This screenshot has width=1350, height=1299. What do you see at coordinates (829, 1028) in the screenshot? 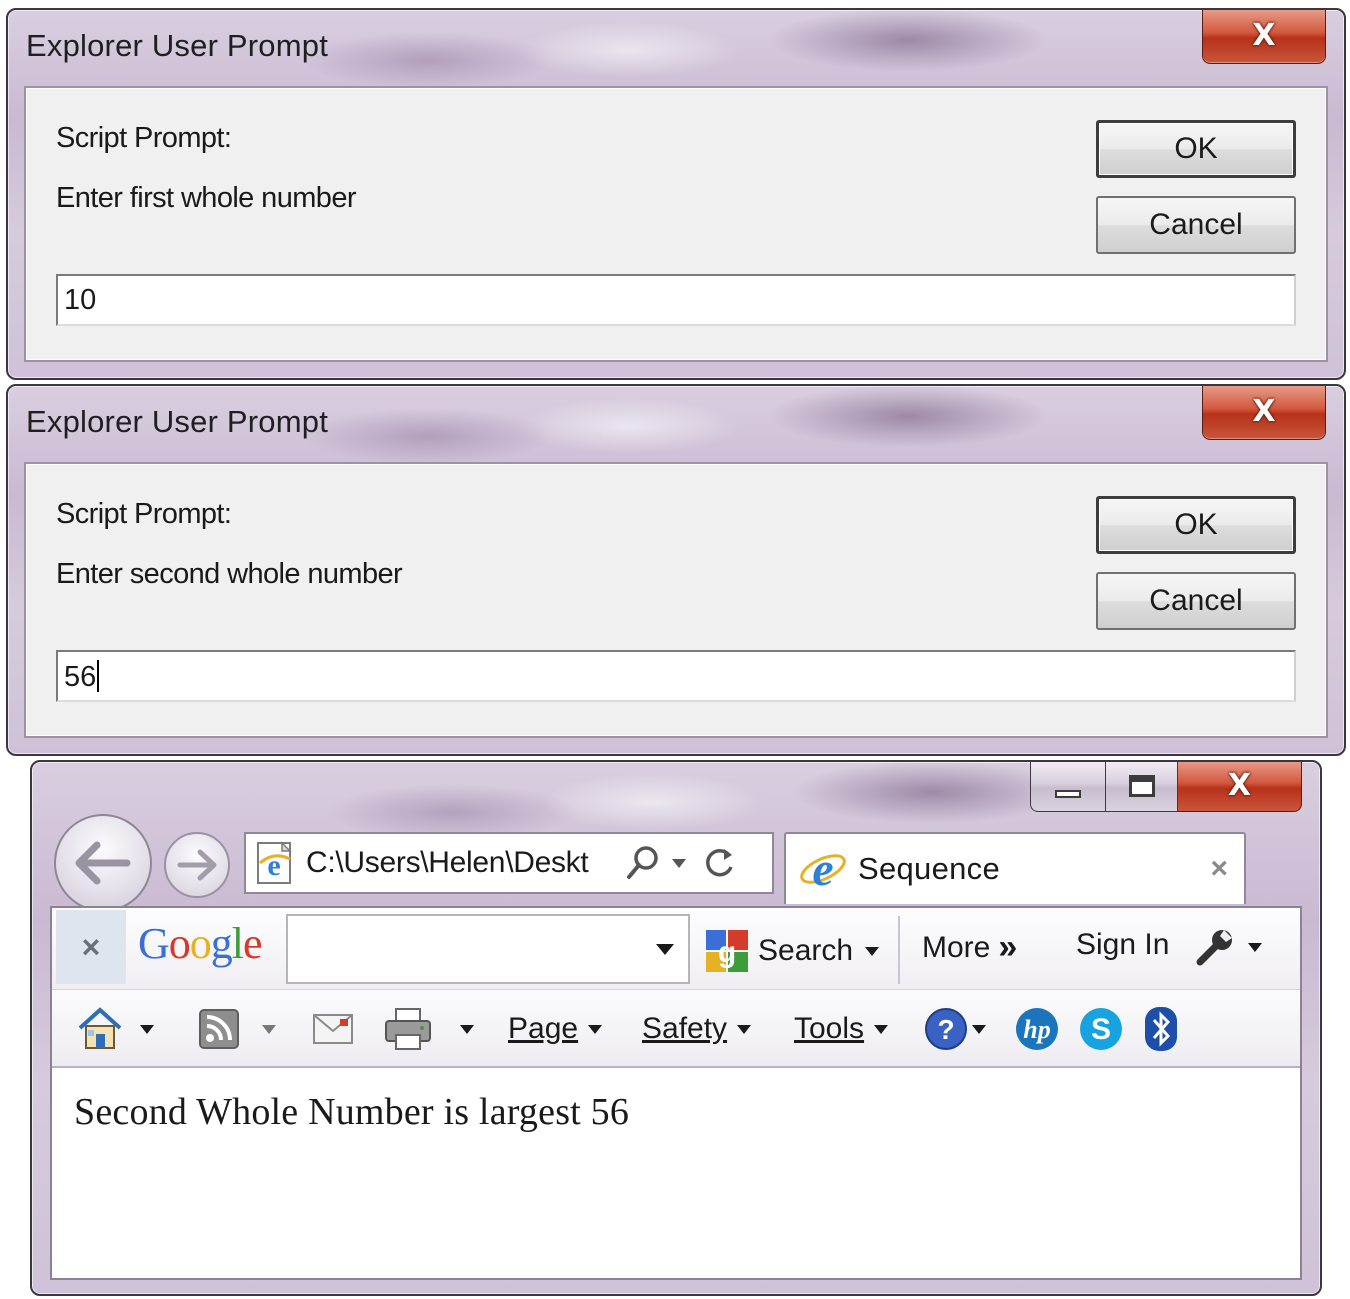
I see `tools-menu-label: Tools` at bounding box center [829, 1028].